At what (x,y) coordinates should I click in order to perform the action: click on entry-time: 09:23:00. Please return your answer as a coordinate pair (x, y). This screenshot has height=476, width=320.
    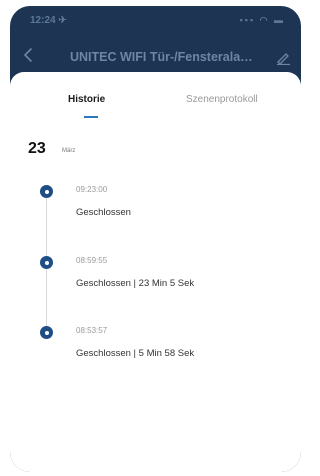
    Looking at the image, I should click on (92, 189).